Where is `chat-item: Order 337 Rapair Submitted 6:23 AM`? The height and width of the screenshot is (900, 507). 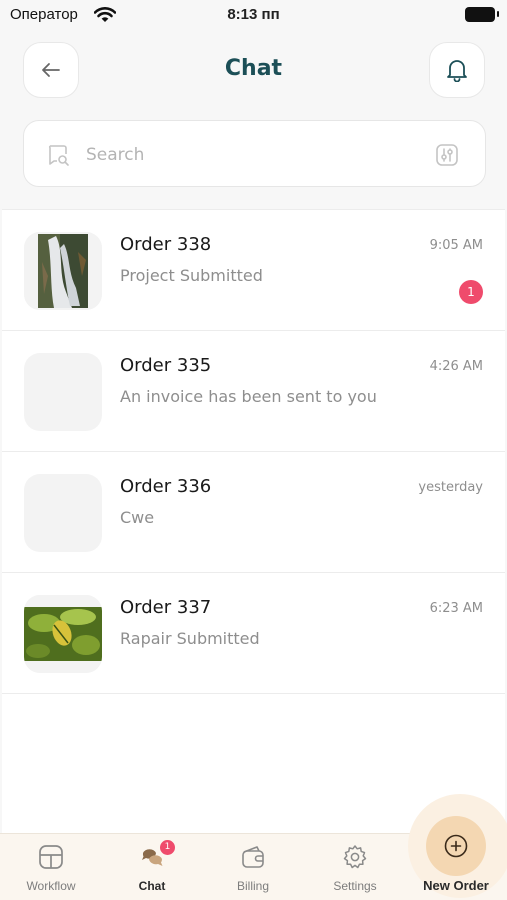 chat-item: Order 337 Rapair Submitted 6:23 AM is located at coordinates (253, 633).